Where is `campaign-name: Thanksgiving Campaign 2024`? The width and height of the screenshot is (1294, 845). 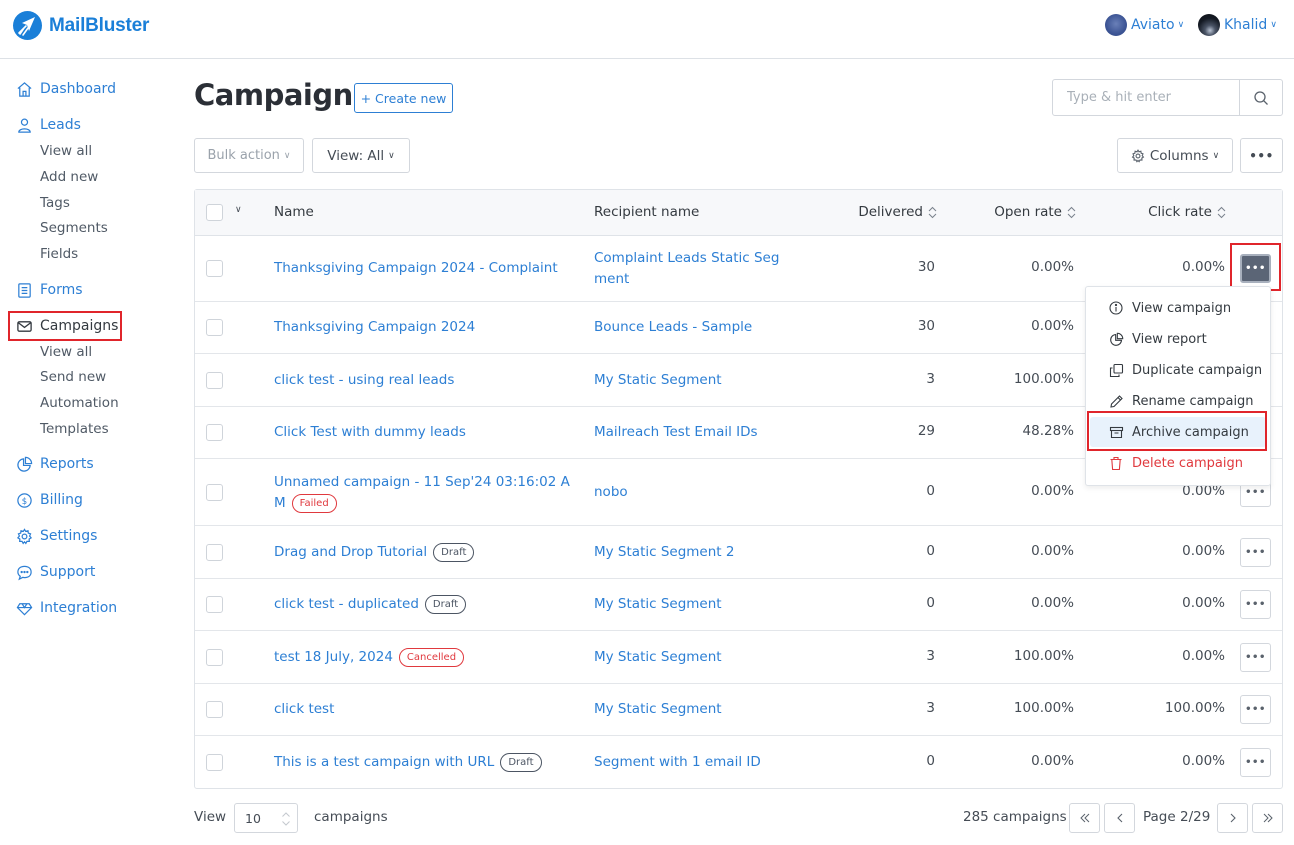
campaign-name: Thanksgiving Campaign 2024 is located at coordinates (375, 327).